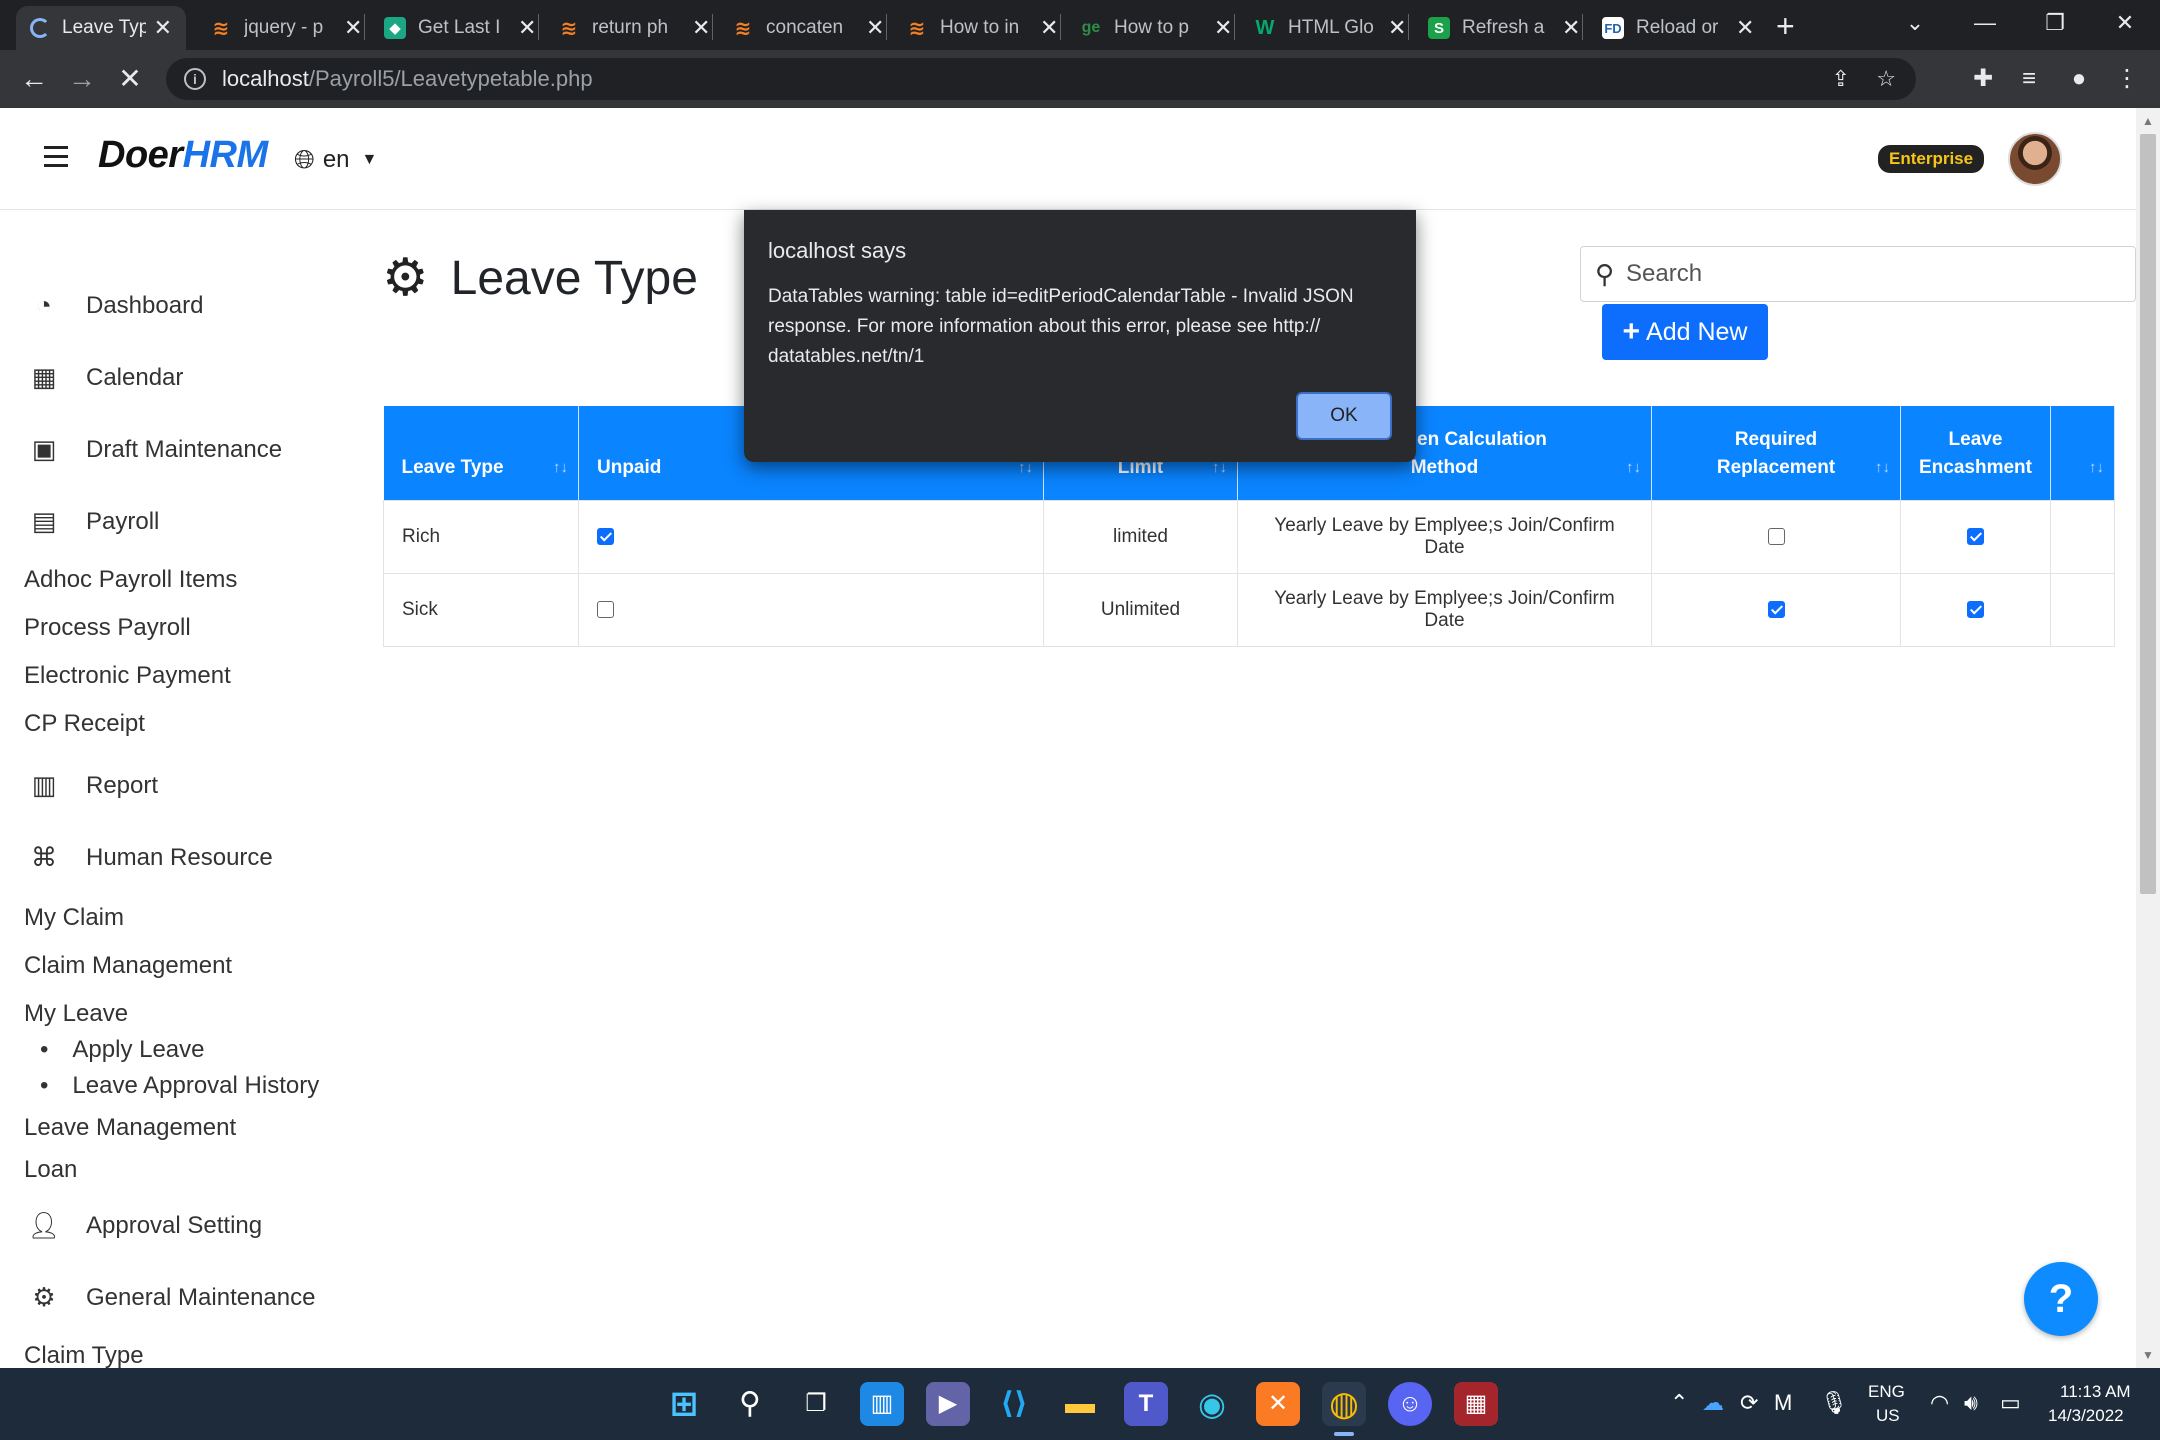  What do you see at coordinates (1504, 28) in the screenshot?
I see `tab-refresh: S Refresh a ✕` at bounding box center [1504, 28].